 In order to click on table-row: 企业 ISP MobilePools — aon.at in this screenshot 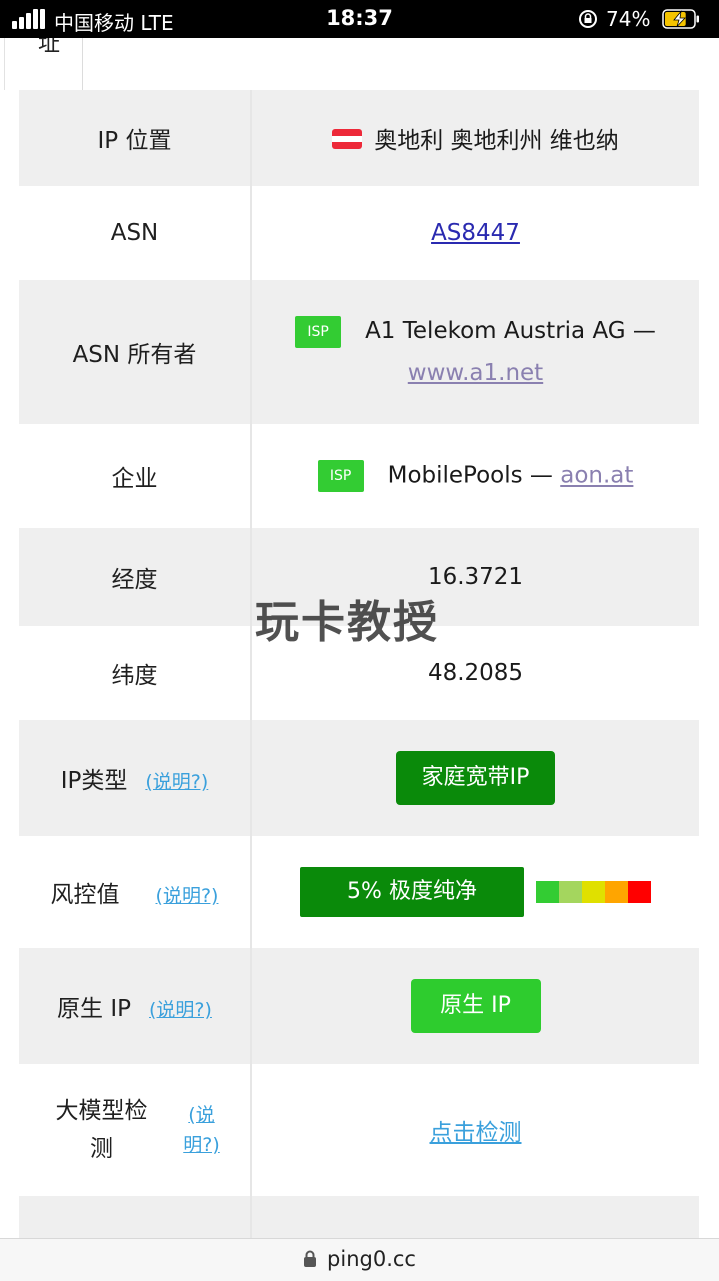, I will do `click(359, 476)`.